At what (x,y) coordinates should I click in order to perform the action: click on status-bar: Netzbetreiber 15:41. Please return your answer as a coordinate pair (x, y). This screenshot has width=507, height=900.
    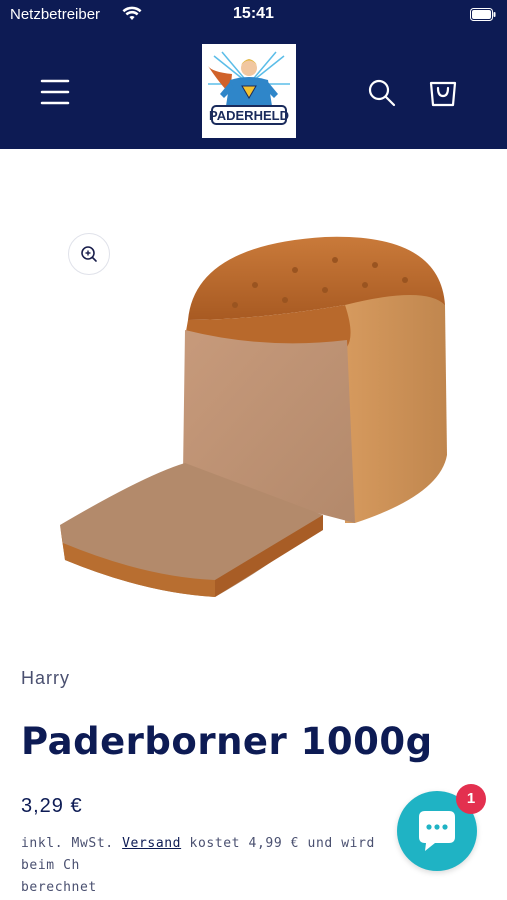
    Looking at the image, I should click on (253, 15).